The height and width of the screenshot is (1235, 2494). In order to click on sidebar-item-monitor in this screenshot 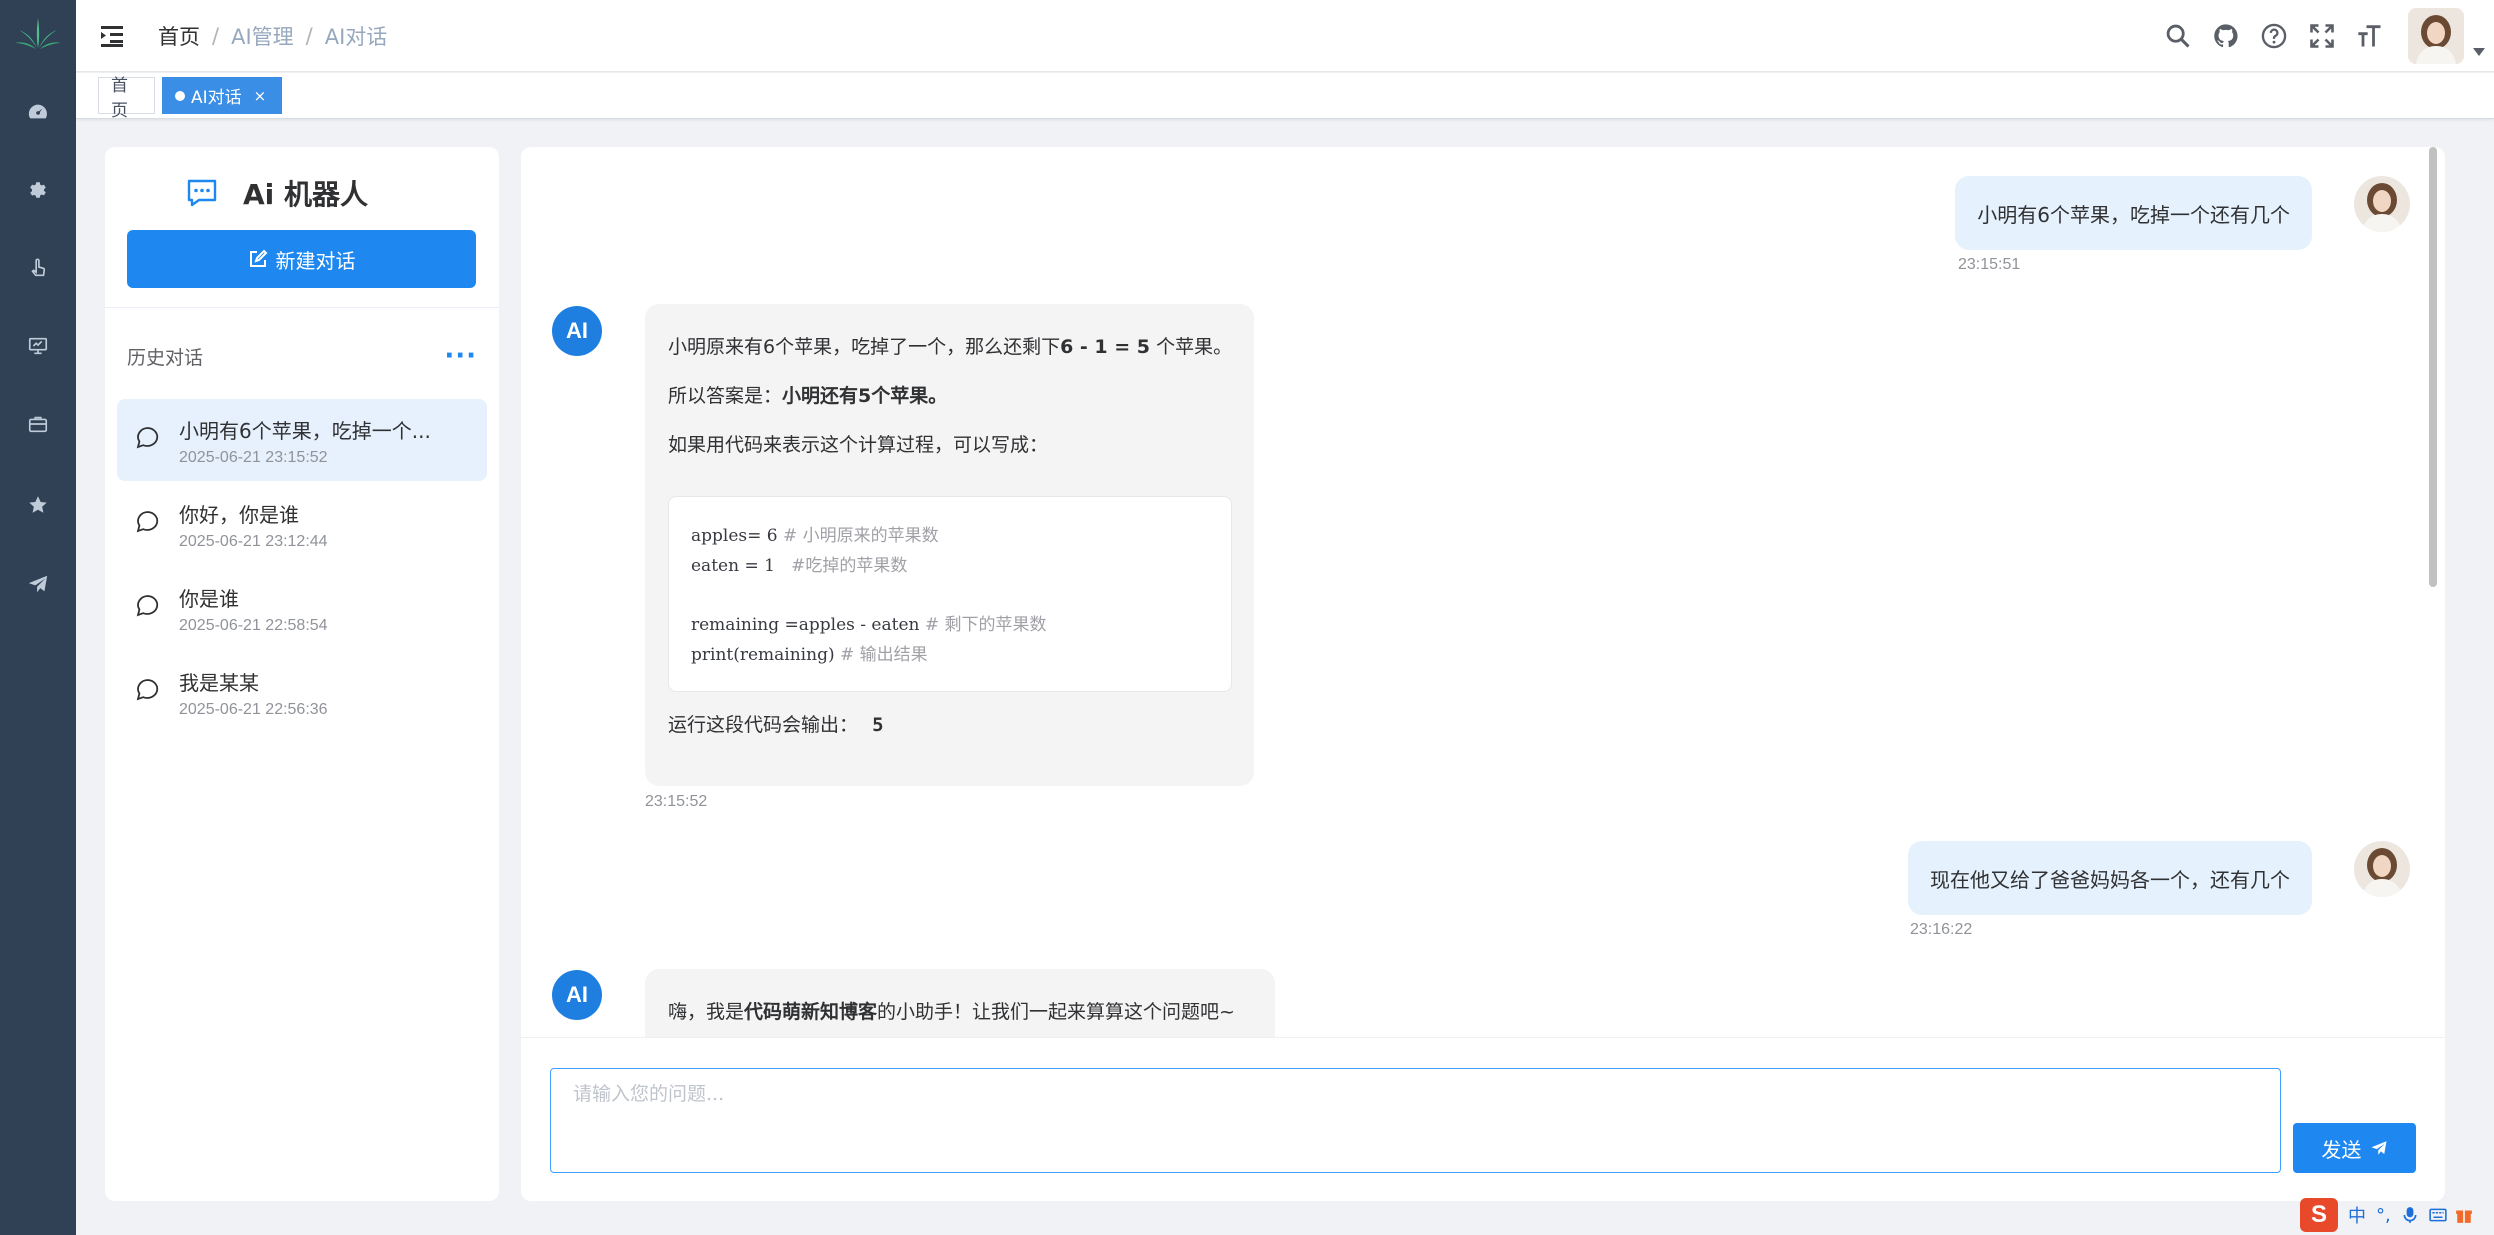, I will do `click(38, 346)`.